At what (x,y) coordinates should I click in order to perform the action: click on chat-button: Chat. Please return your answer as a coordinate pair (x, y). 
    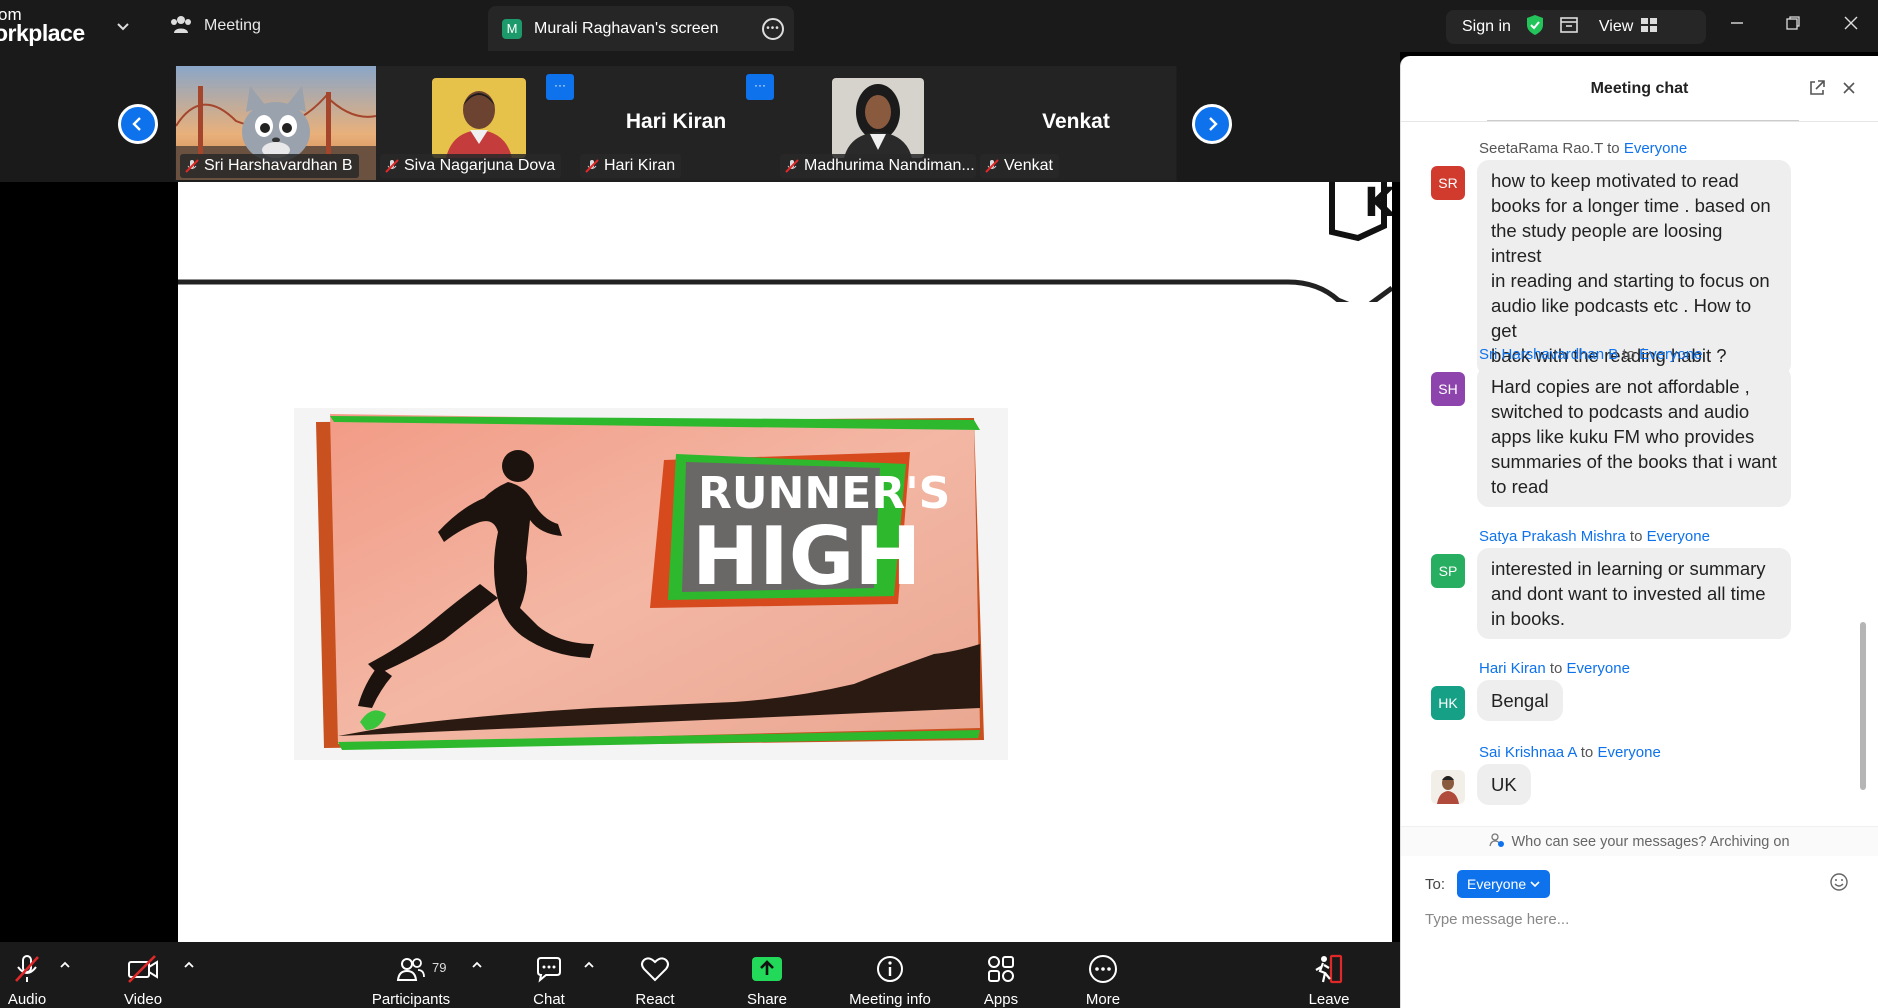
    Looking at the image, I should click on (549, 975).